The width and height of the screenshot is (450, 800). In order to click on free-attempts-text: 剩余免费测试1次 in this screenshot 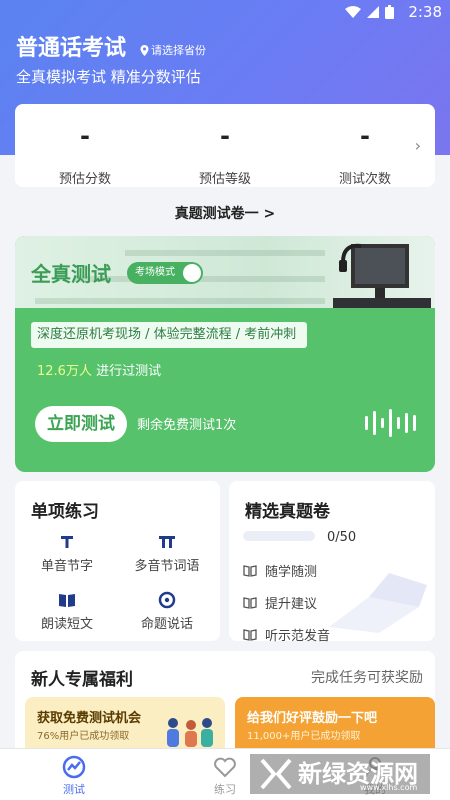, I will do `click(187, 425)`.